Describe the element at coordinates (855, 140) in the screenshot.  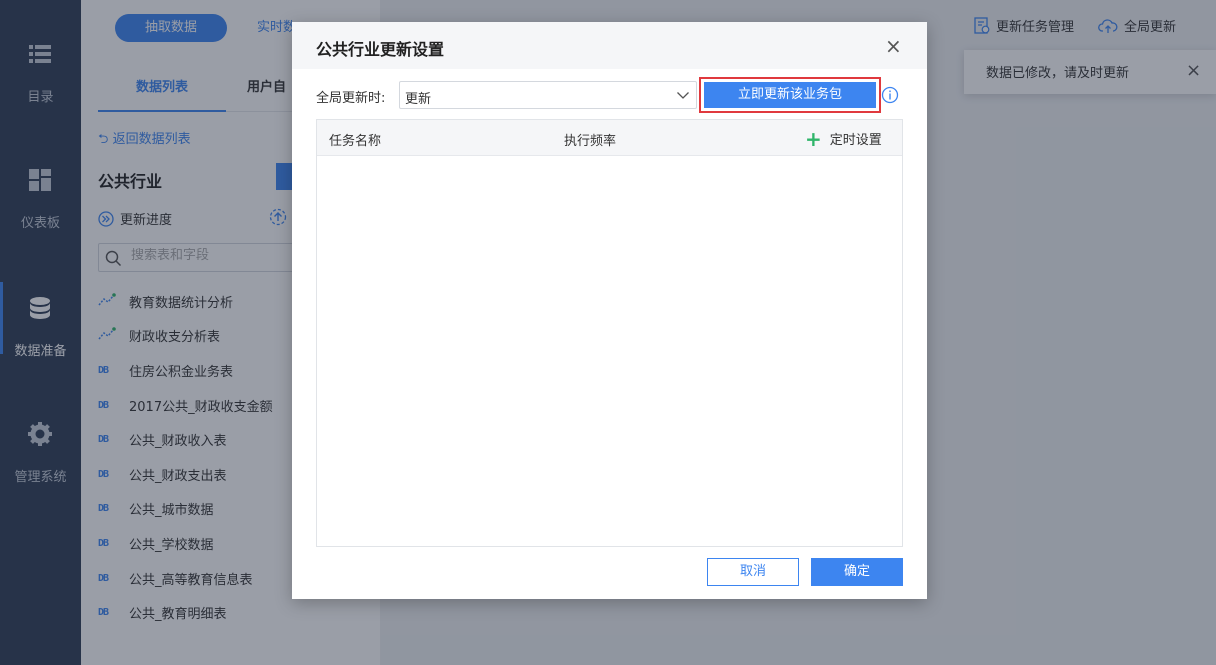
I see `timer-setting-label: 定时设置` at that location.